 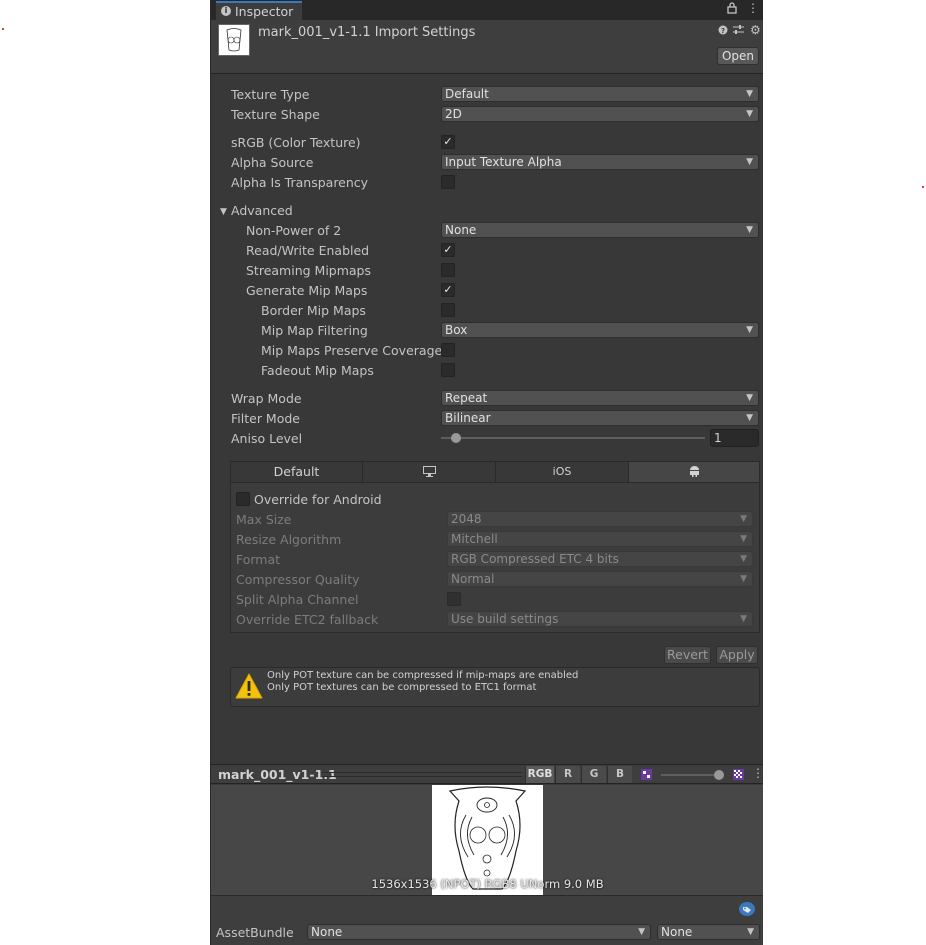 What do you see at coordinates (313, 310) in the screenshot?
I see `border-mipmaps-label: Border Mip Maps` at bounding box center [313, 310].